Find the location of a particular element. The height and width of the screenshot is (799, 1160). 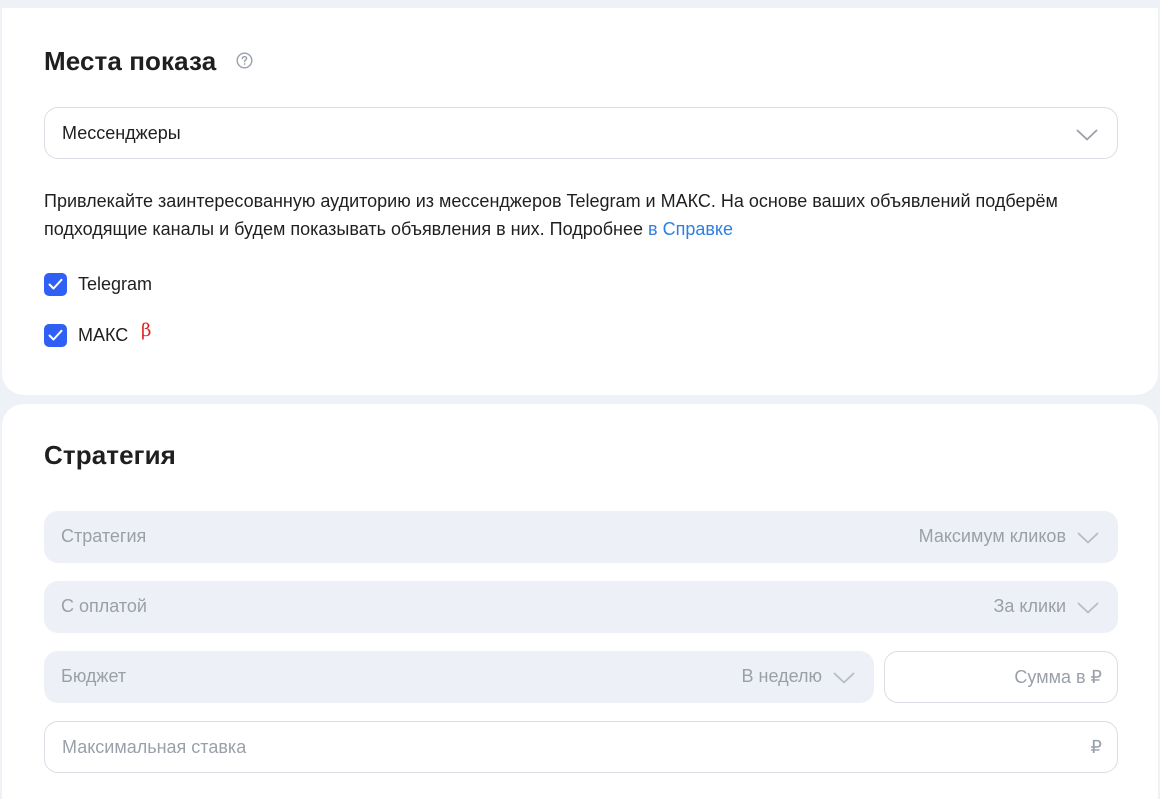

payment-select-label: С оплатой is located at coordinates (104, 606).